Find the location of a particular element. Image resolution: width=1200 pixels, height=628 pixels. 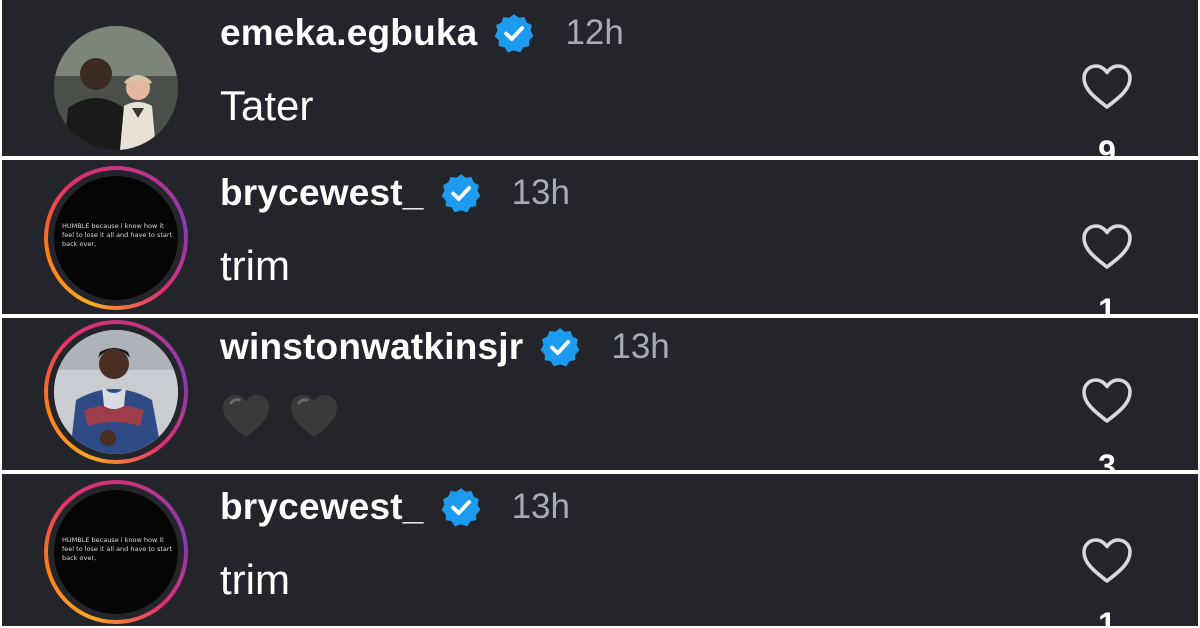

comment-header: winstonwatkinsjr 13h is located at coordinates (445, 347).